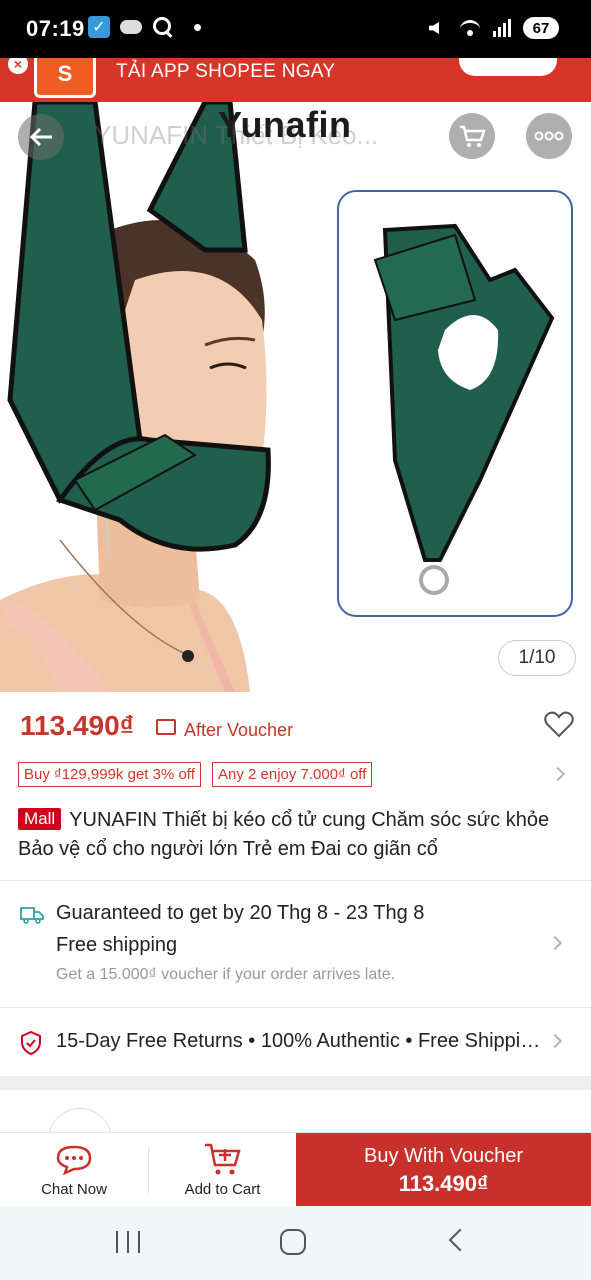  Describe the element at coordinates (117, 945) in the screenshot. I see `free-shipping-label: Free shipping` at that location.